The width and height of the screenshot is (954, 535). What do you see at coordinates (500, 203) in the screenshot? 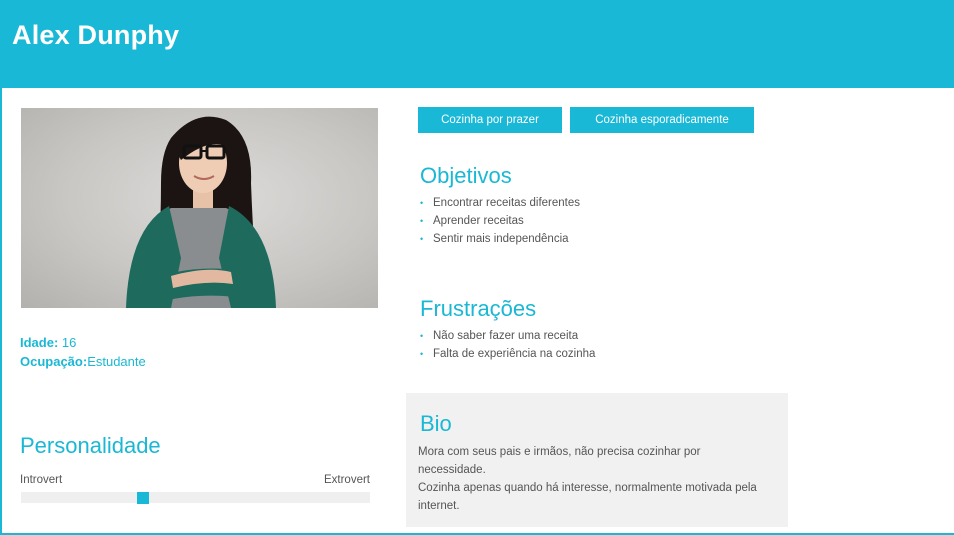
I see `goal-item: Encontrar receitas diferentes` at bounding box center [500, 203].